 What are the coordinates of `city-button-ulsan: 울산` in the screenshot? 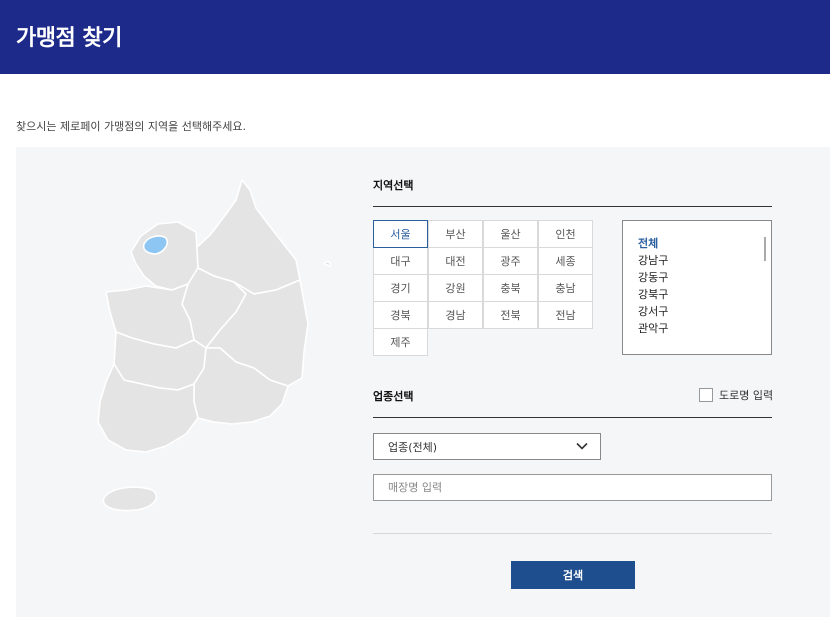 It's located at (510, 234).